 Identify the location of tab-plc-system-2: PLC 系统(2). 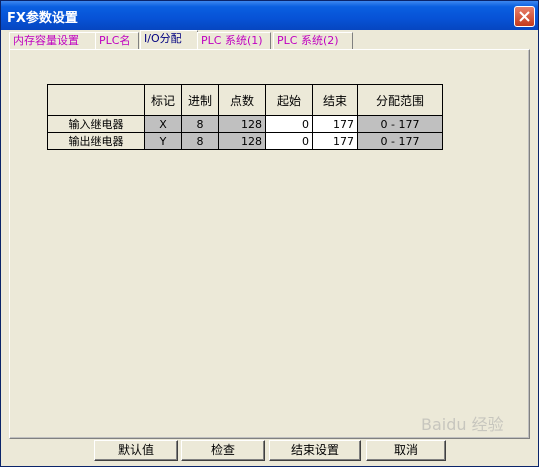
(313, 40).